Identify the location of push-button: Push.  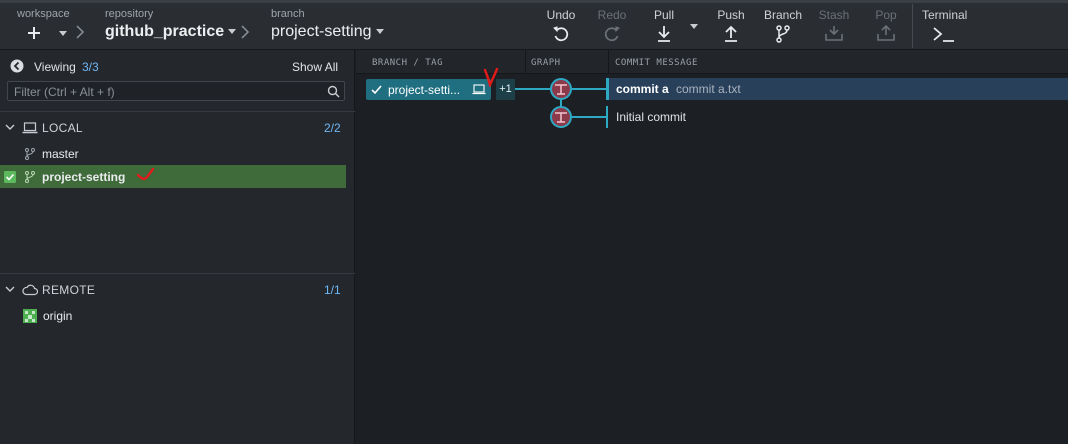
(731, 25).